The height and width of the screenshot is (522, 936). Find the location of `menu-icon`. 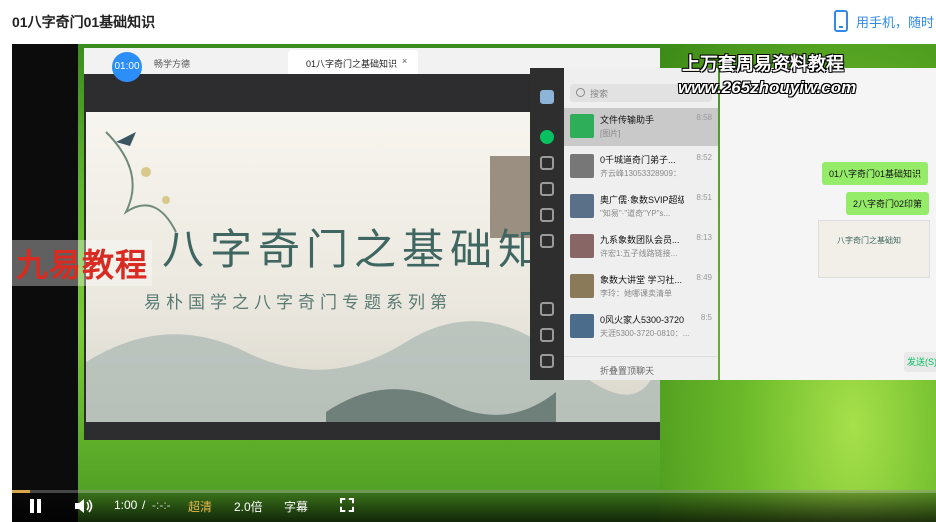

menu-icon is located at coordinates (547, 361).